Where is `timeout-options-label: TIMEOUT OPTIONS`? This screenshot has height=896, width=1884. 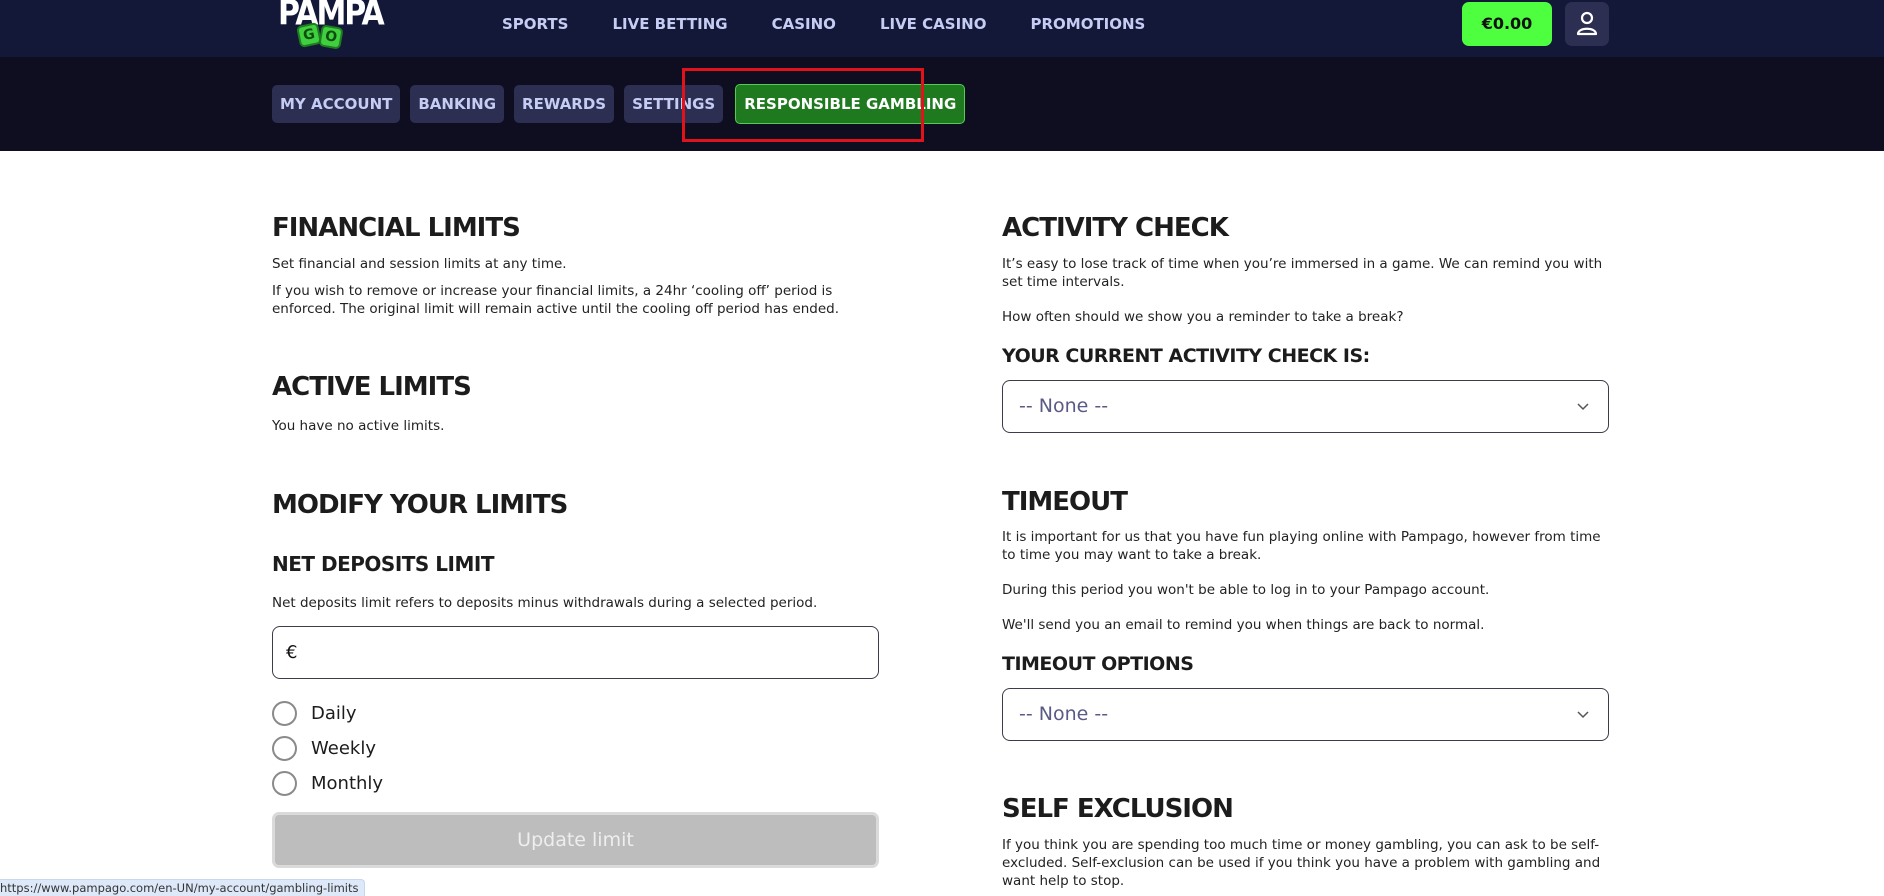
timeout-options-label: TIMEOUT OPTIONS is located at coordinates (1098, 664).